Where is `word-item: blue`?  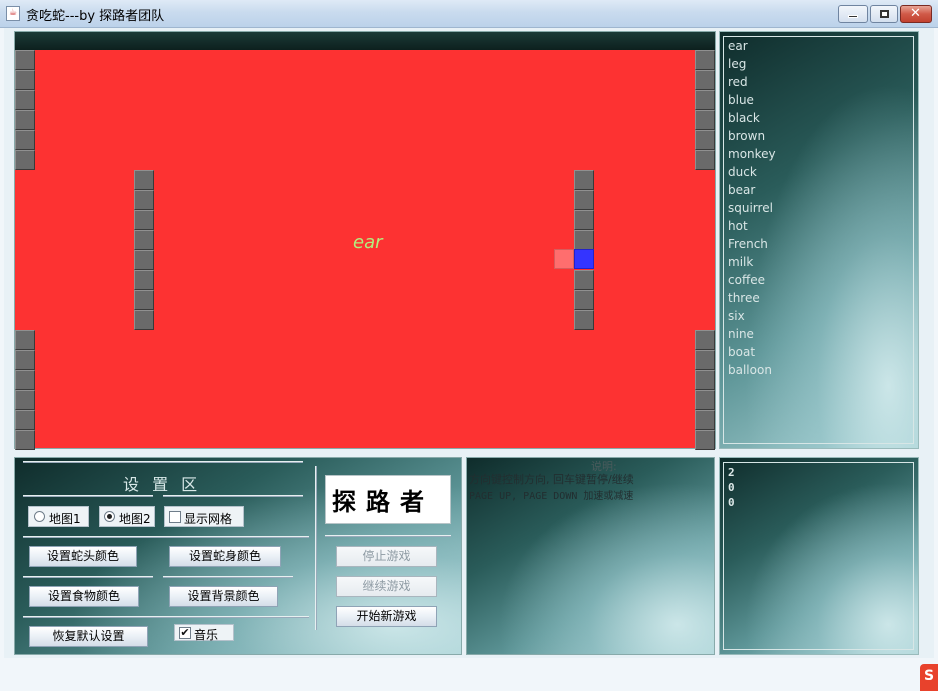
word-item: blue is located at coordinates (741, 100).